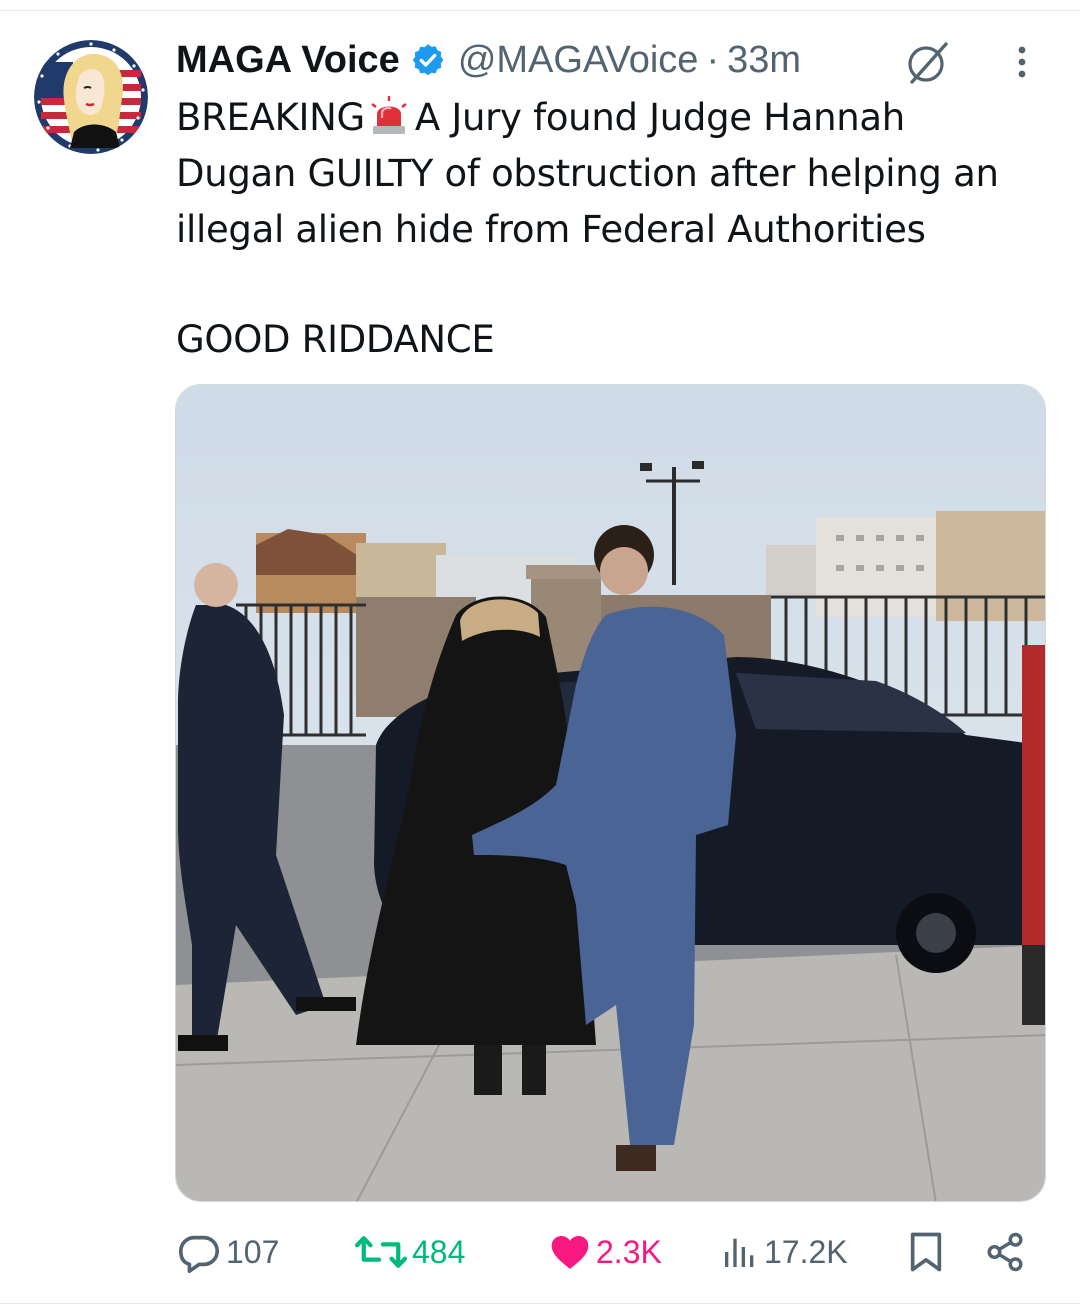 The height and width of the screenshot is (1312, 1080). Describe the element at coordinates (439, 1251) in the screenshot. I see `repost-count: 484` at that location.